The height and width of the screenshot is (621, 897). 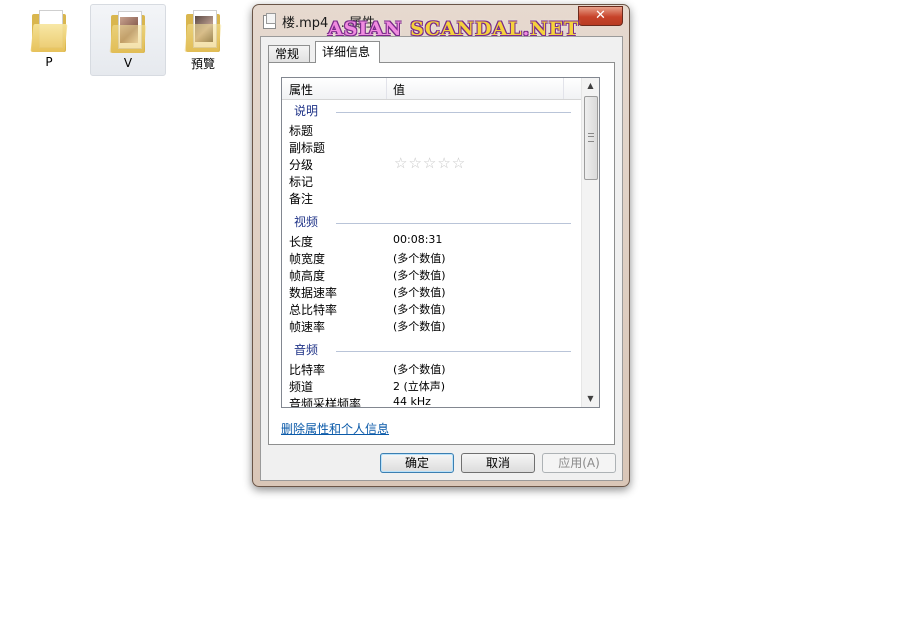 I want to click on list-item: 分级 ☆☆☆☆☆, so click(x=434, y=163).